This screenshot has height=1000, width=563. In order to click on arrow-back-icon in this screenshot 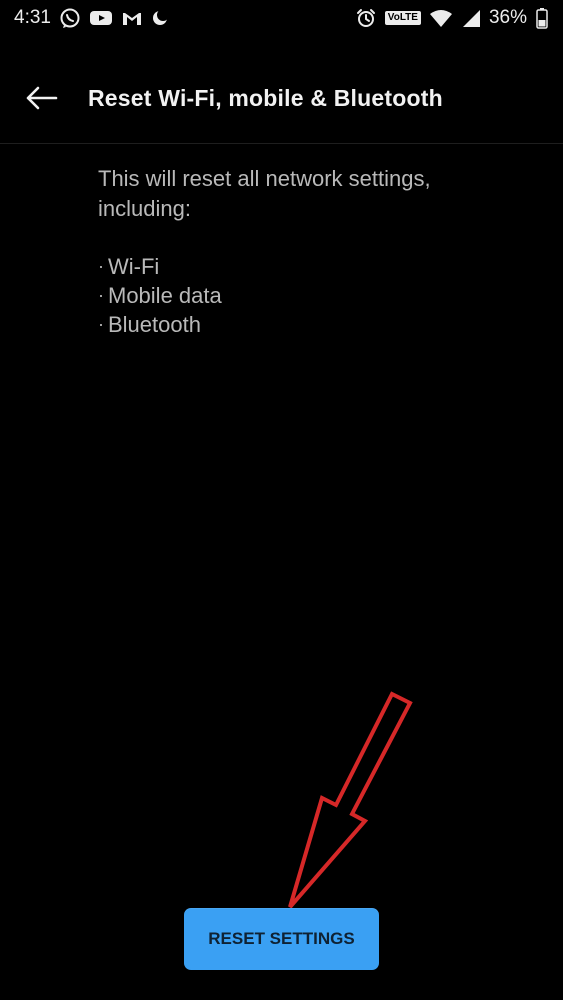, I will do `click(42, 98)`.